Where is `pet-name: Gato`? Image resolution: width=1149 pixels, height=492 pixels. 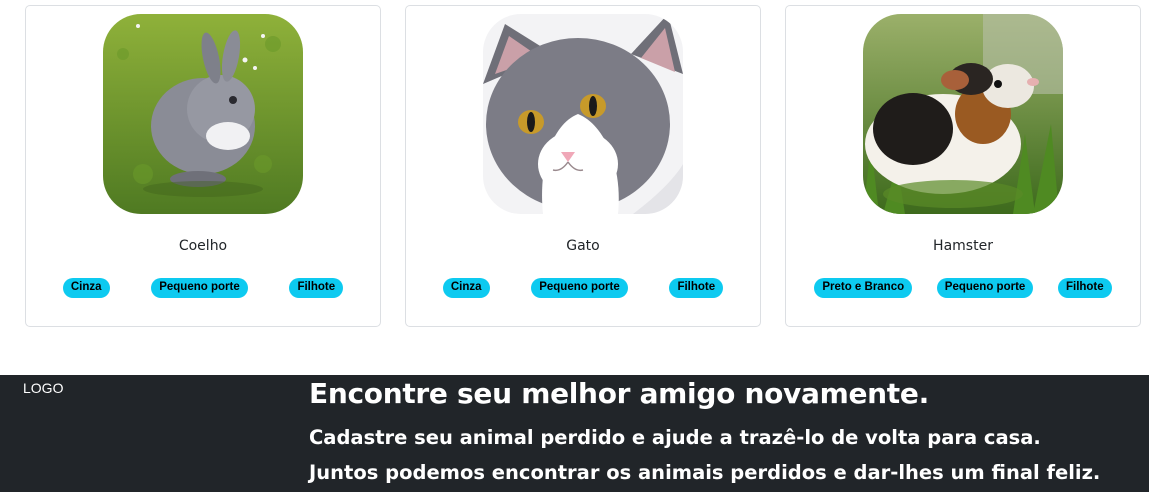 pet-name: Gato is located at coordinates (583, 246).